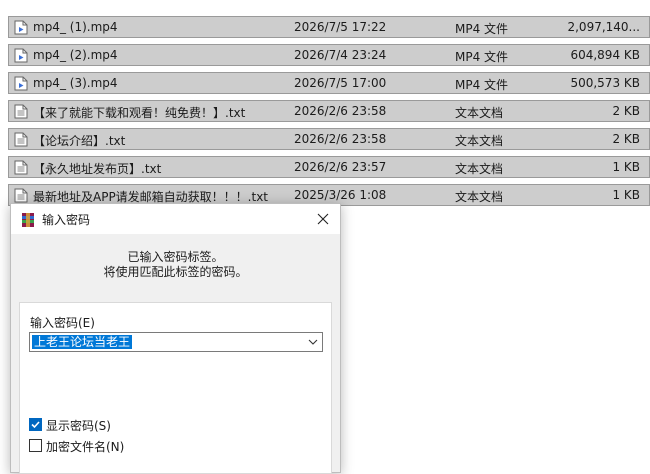 The width and height of the screenshot is (650, 474). I want to click on show-password-checkbox, so click(35, 424).